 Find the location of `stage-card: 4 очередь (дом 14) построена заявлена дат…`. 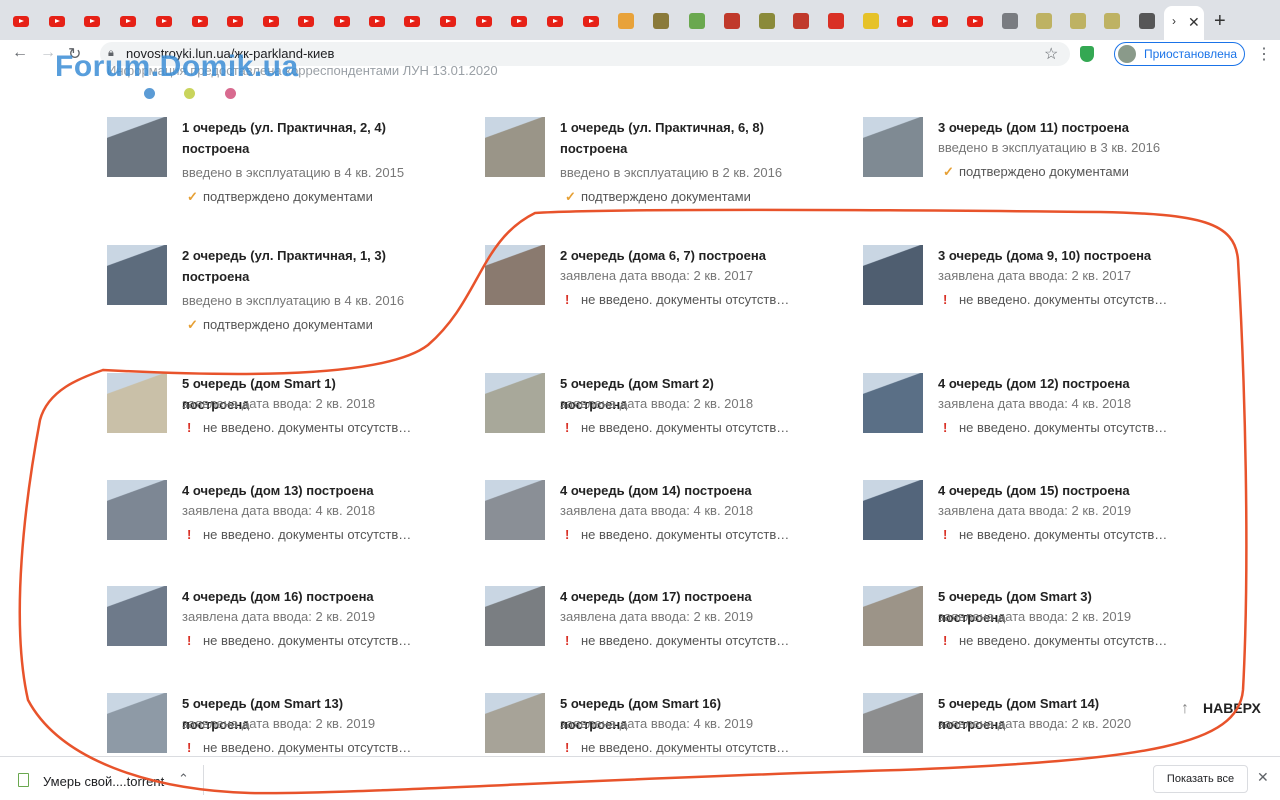

stage-card: 4 очередь (дом 14) построена заявлена дат… is located at coordinates (665, 530).